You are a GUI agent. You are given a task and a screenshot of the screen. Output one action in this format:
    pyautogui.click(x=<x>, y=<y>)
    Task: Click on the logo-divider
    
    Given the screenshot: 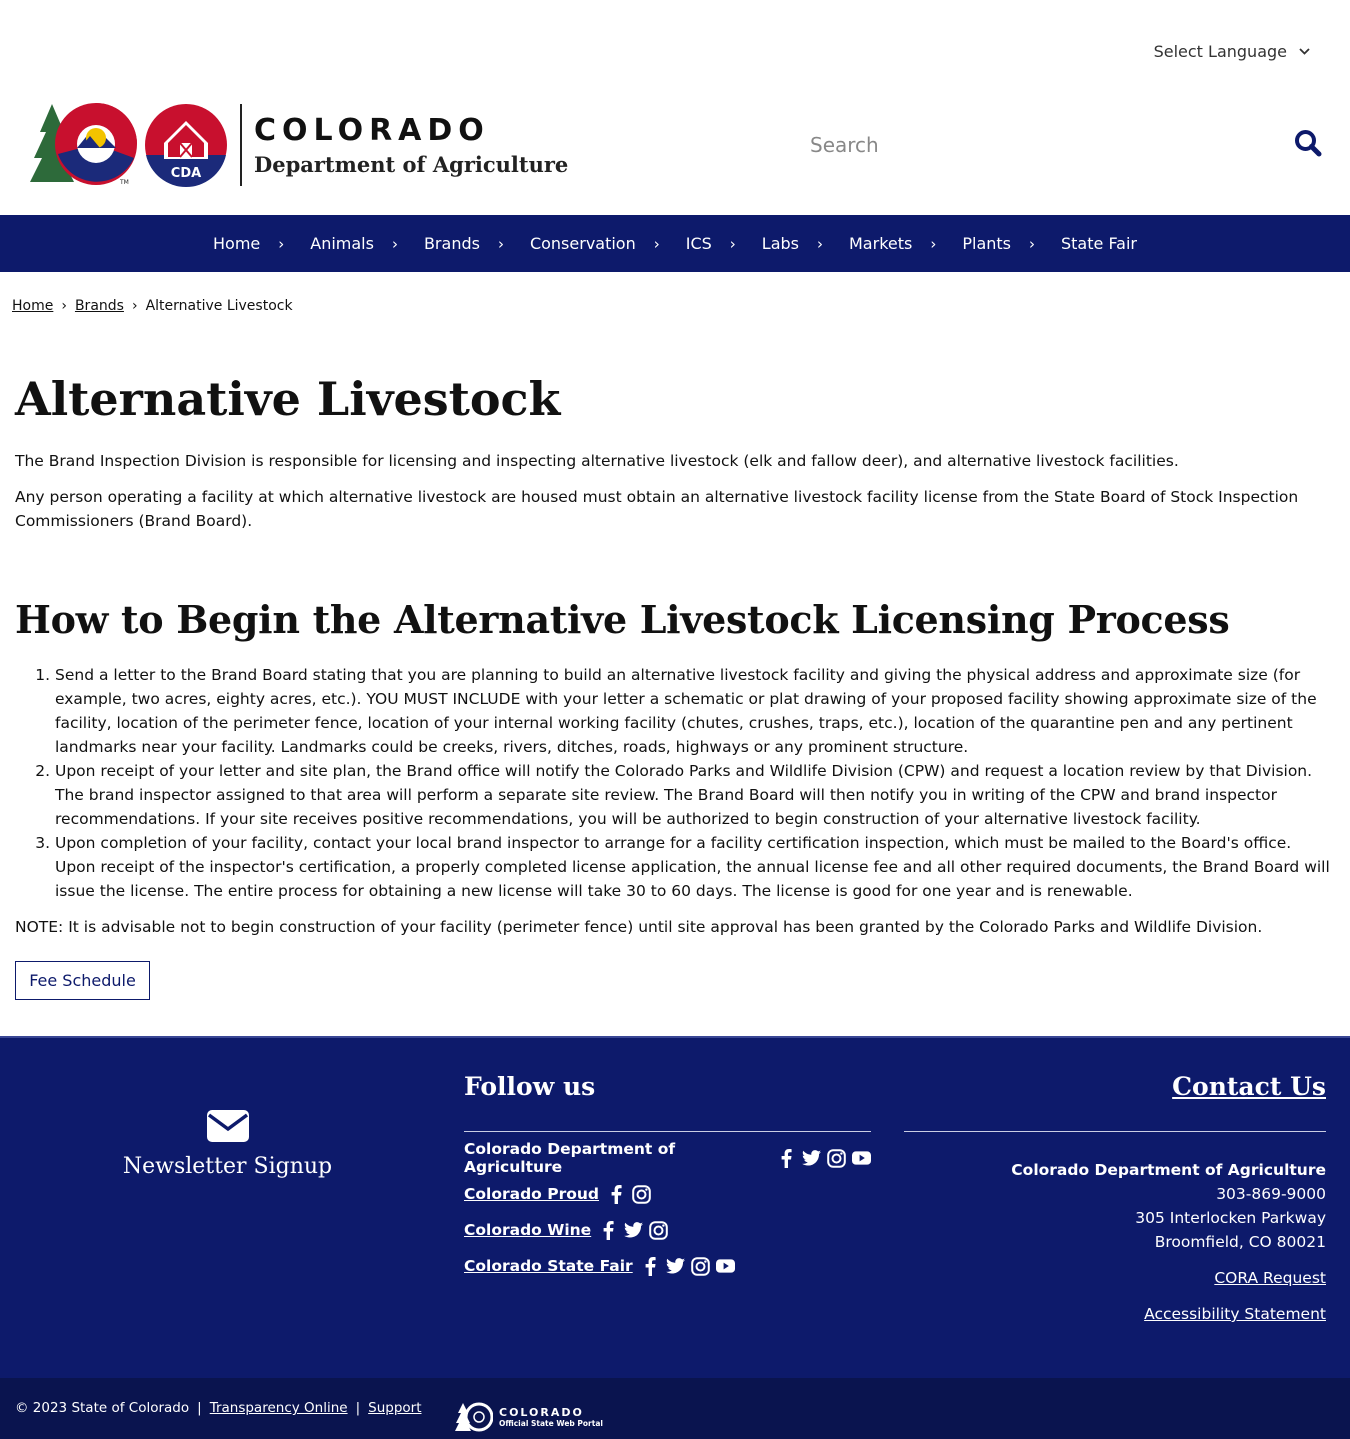 What is the action you would take?
    pyautogui.click(x=241, y=145)
    